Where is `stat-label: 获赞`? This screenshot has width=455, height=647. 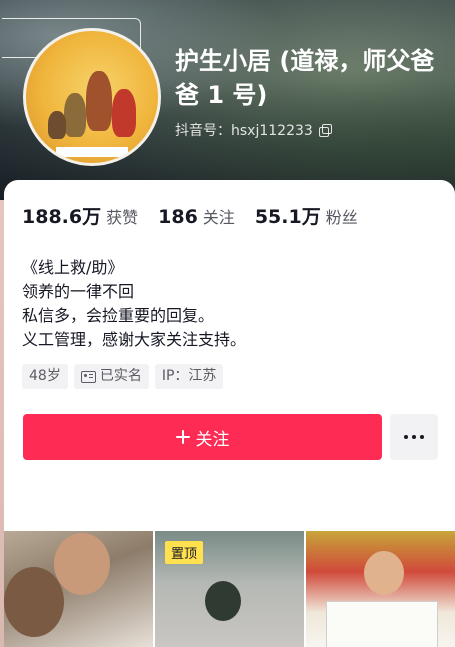
stat-label: 获赞 is located at coordinates (122, 217).